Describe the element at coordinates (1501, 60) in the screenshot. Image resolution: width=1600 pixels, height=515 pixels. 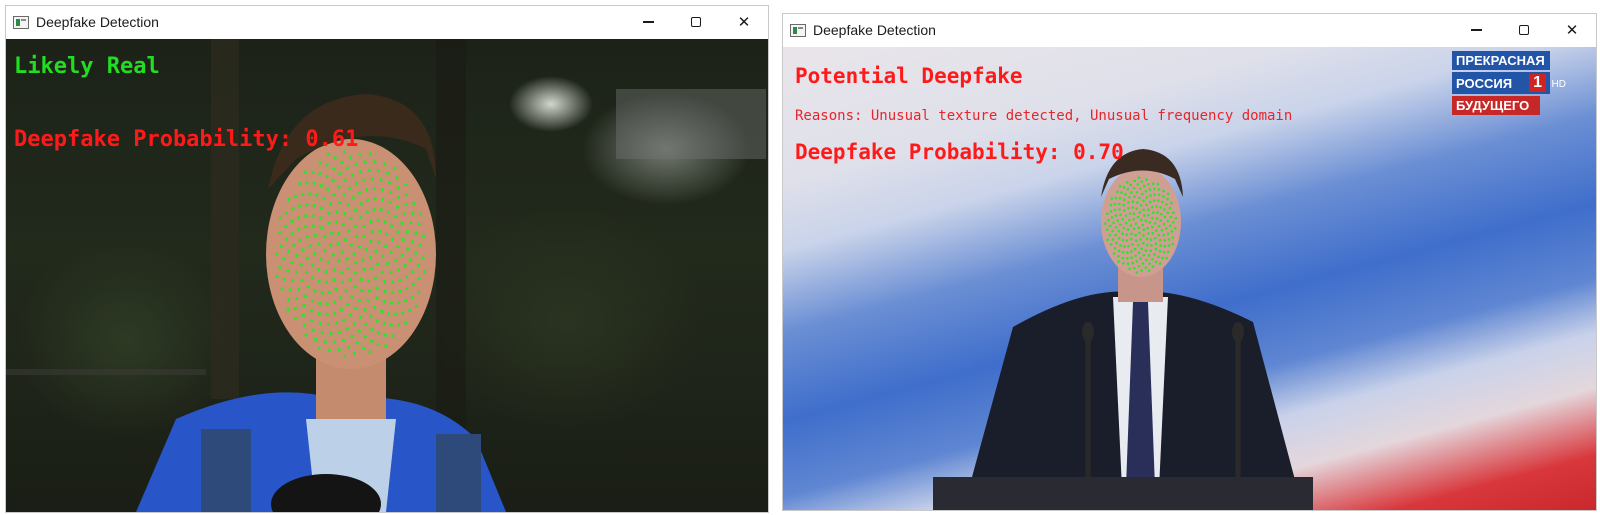
I see `logo-line-1: ПРЕКРАСНАЯ` at that location.